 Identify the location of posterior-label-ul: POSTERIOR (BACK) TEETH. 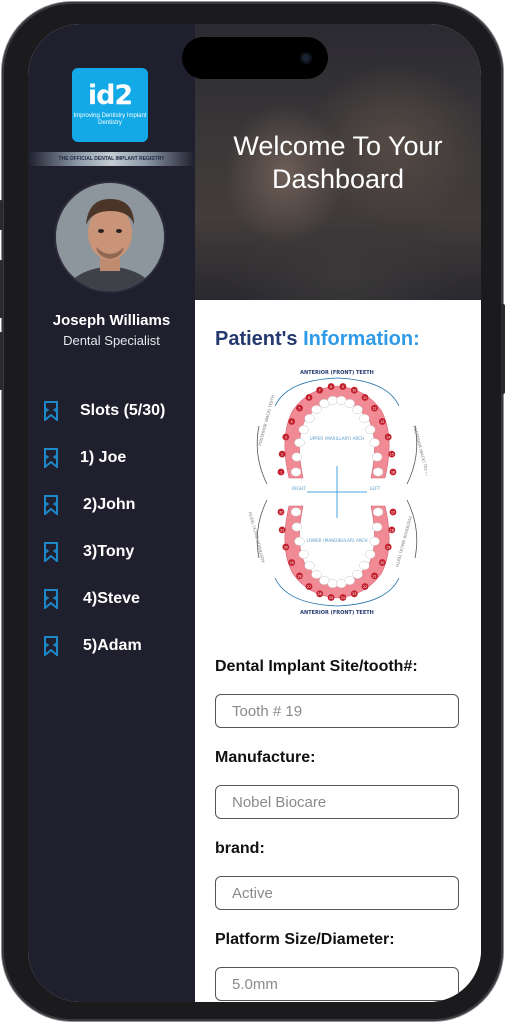
(266, 420).